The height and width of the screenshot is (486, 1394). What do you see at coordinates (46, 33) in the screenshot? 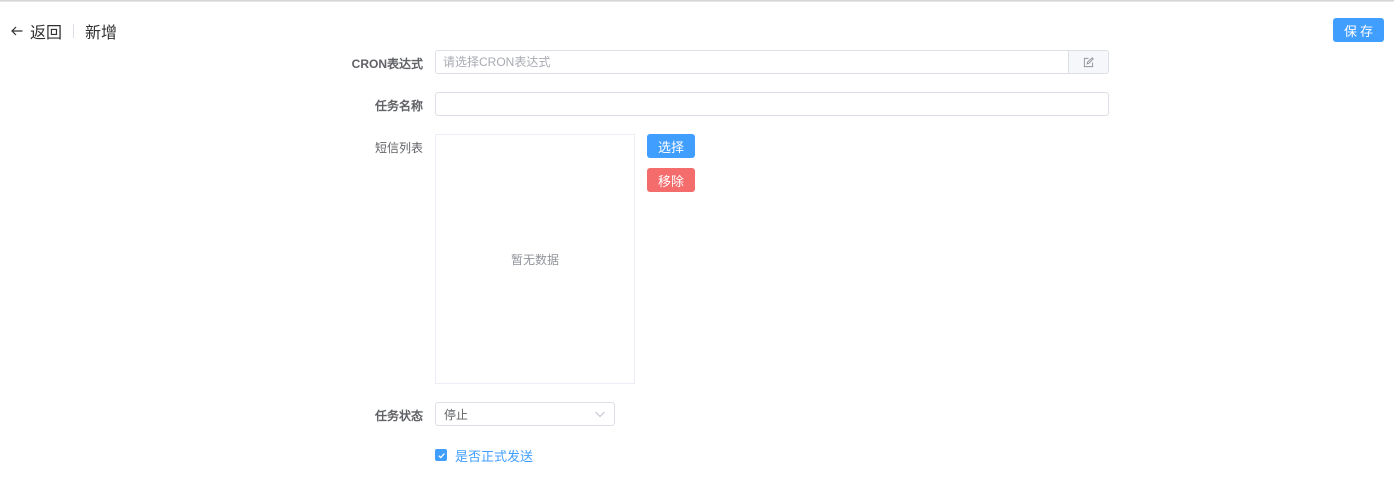
I see `back-label: 返回` at bounding box center [46, 33].